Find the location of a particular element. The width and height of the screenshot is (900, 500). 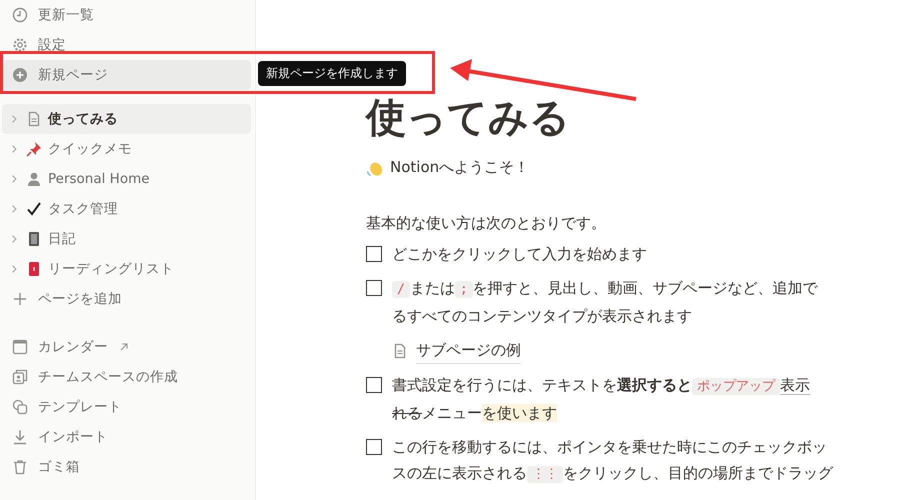

check-mark-icon is located at coordinates (34, 209).